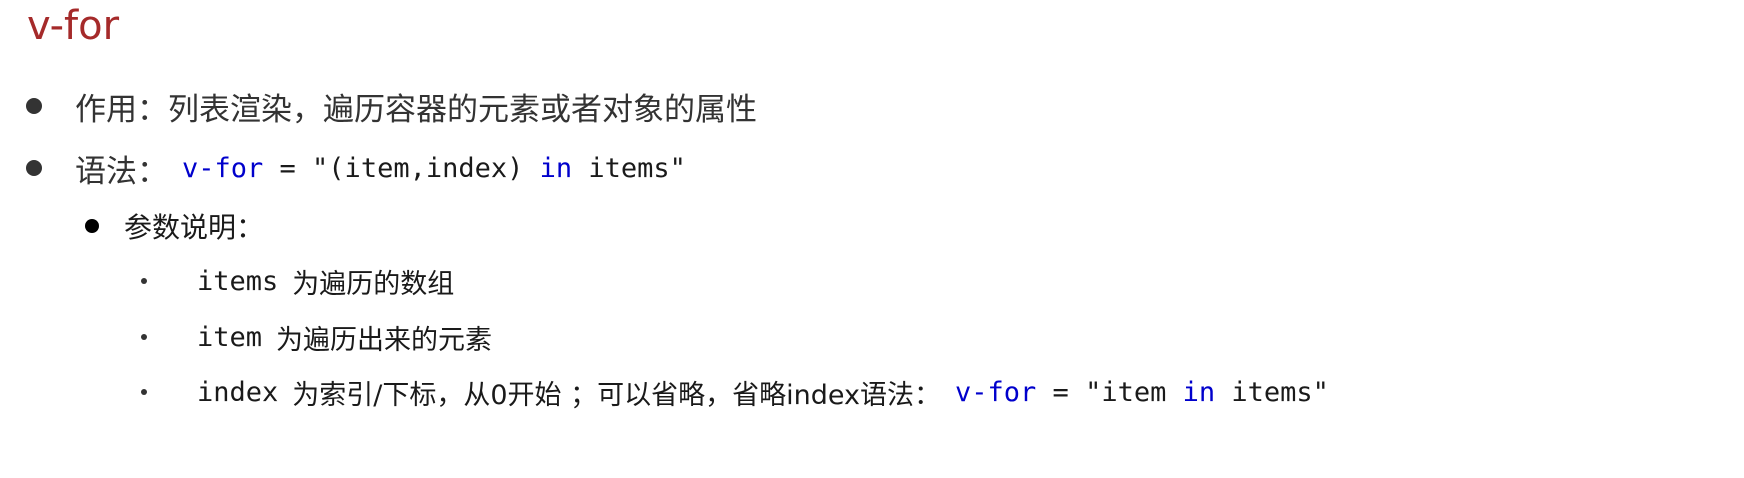  What do you see at coordinates (230, 337) in the screenshot?
I see `item-code: item` at bounding box center [230, 337].